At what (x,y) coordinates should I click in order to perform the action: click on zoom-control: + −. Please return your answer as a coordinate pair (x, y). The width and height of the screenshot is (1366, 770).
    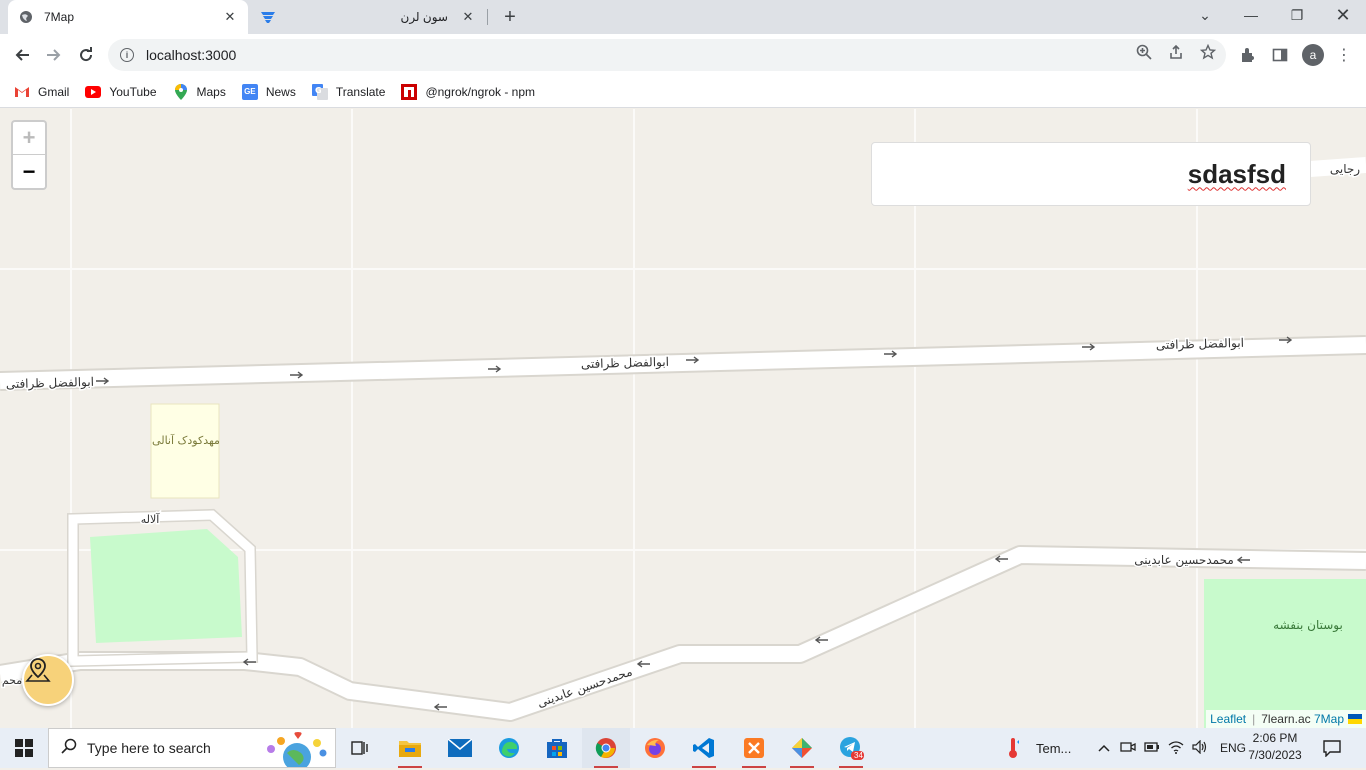
    Looking at the image, I should click on (29, 155).